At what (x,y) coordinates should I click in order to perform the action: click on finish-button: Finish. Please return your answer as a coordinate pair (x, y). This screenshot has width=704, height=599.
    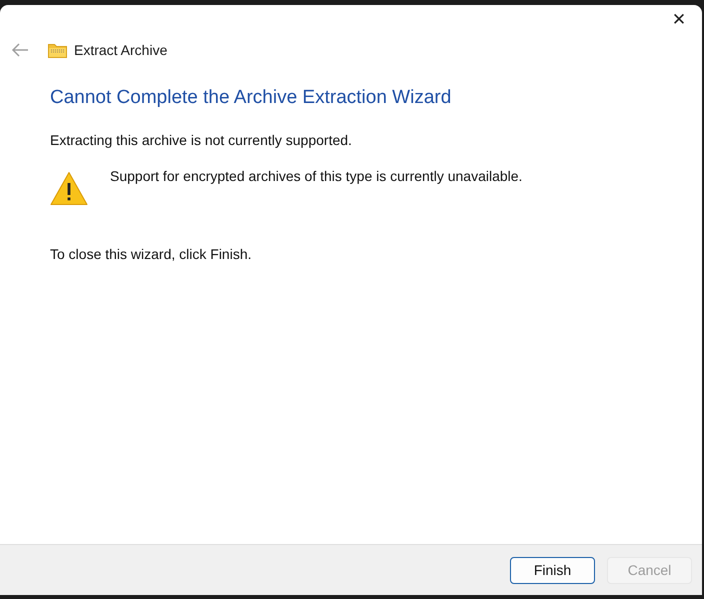
    Looking at the image, I should click on (552, 570).